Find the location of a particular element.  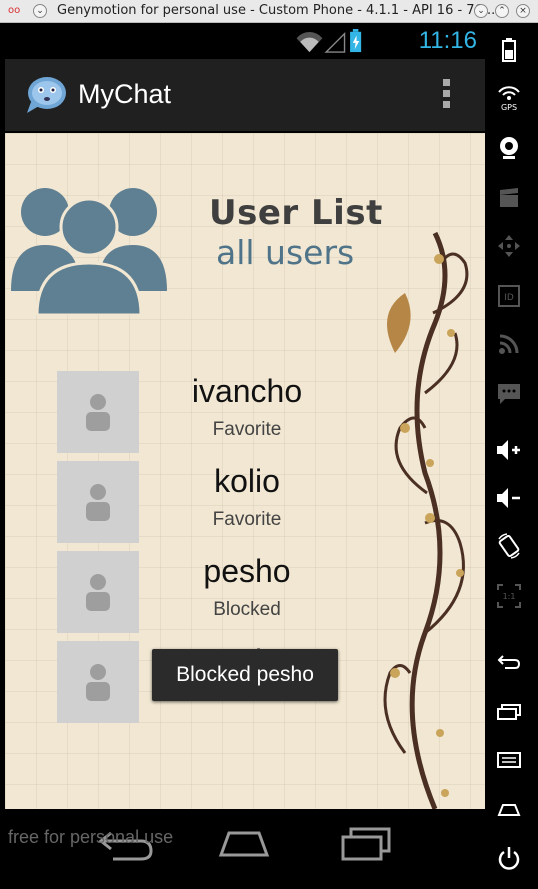

battery-charging-icon is located at coordinates (356, 41).